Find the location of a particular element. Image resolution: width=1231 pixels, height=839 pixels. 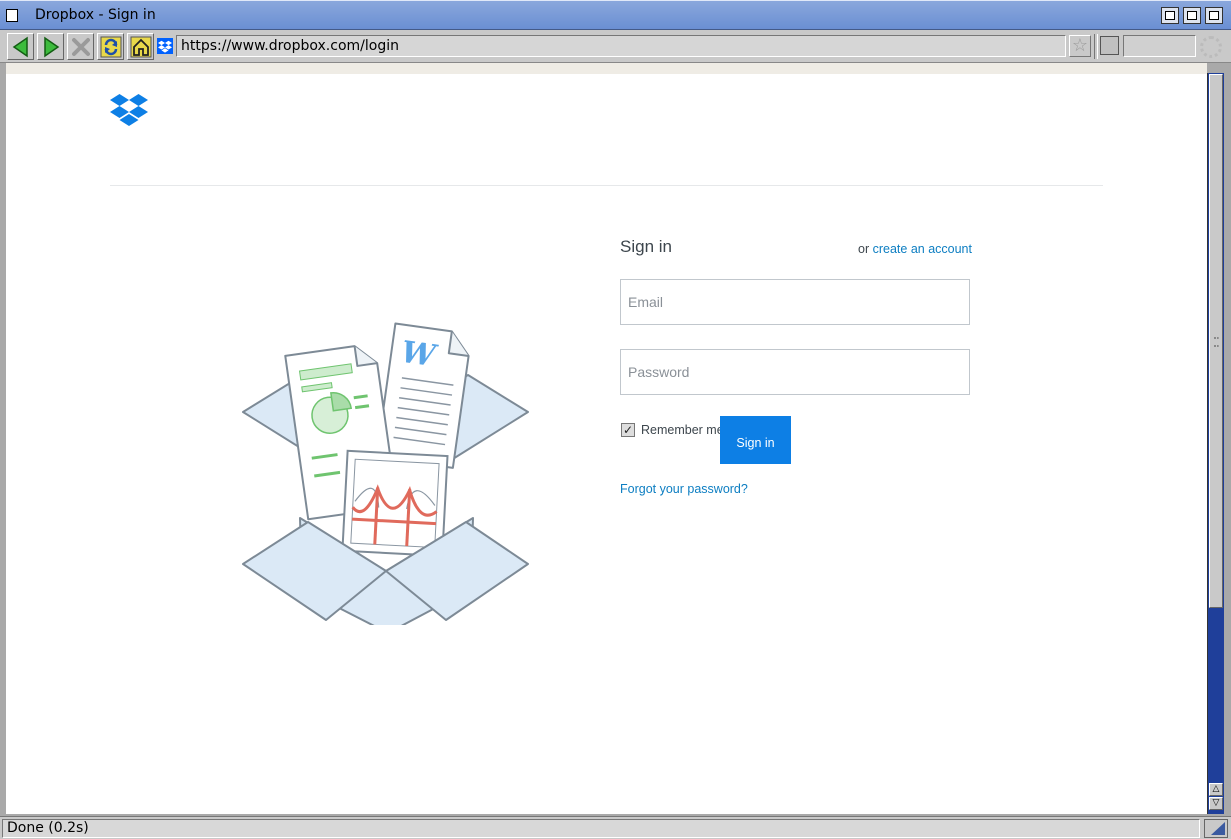

home-icon is located at coordinates (140, 46).